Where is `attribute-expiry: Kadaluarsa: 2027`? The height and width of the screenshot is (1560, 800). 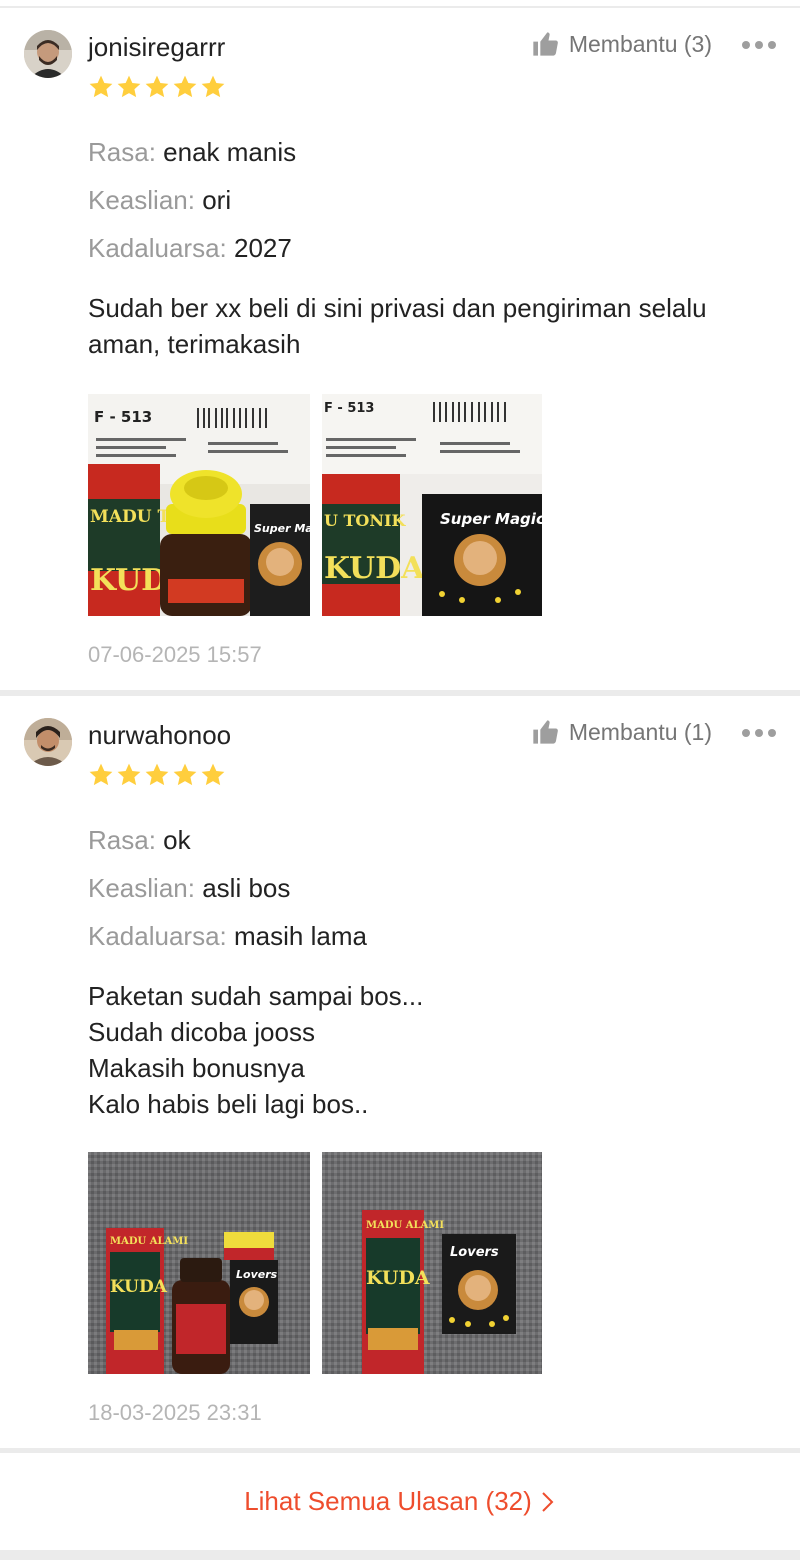
attribute-expiry: Kadaluarsa: 2027 is located at coordinates (190, 248).